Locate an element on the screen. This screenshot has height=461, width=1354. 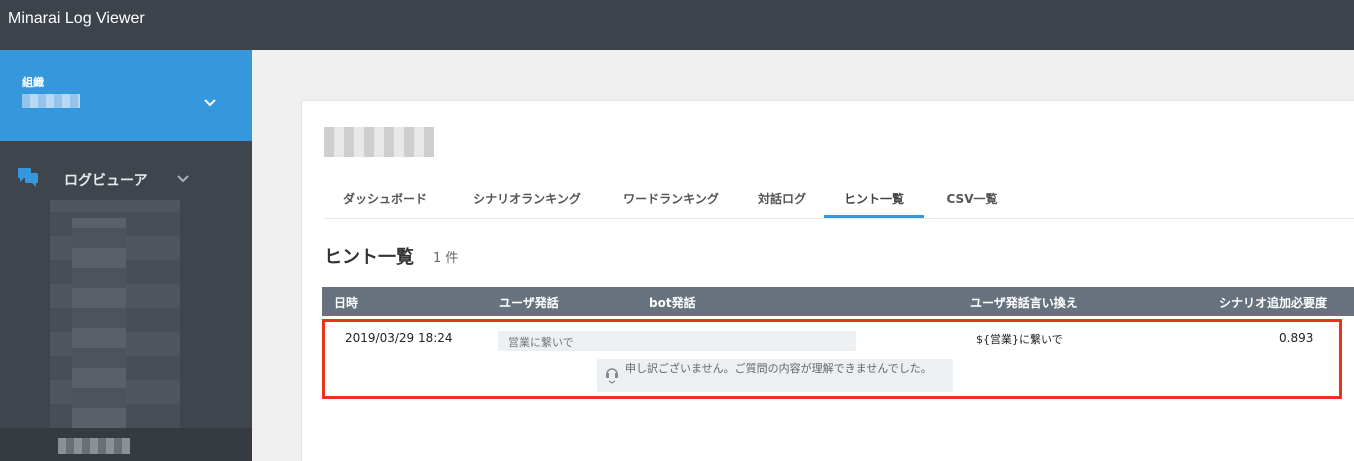
sidebar-footer is located at coordinates (126, 444).